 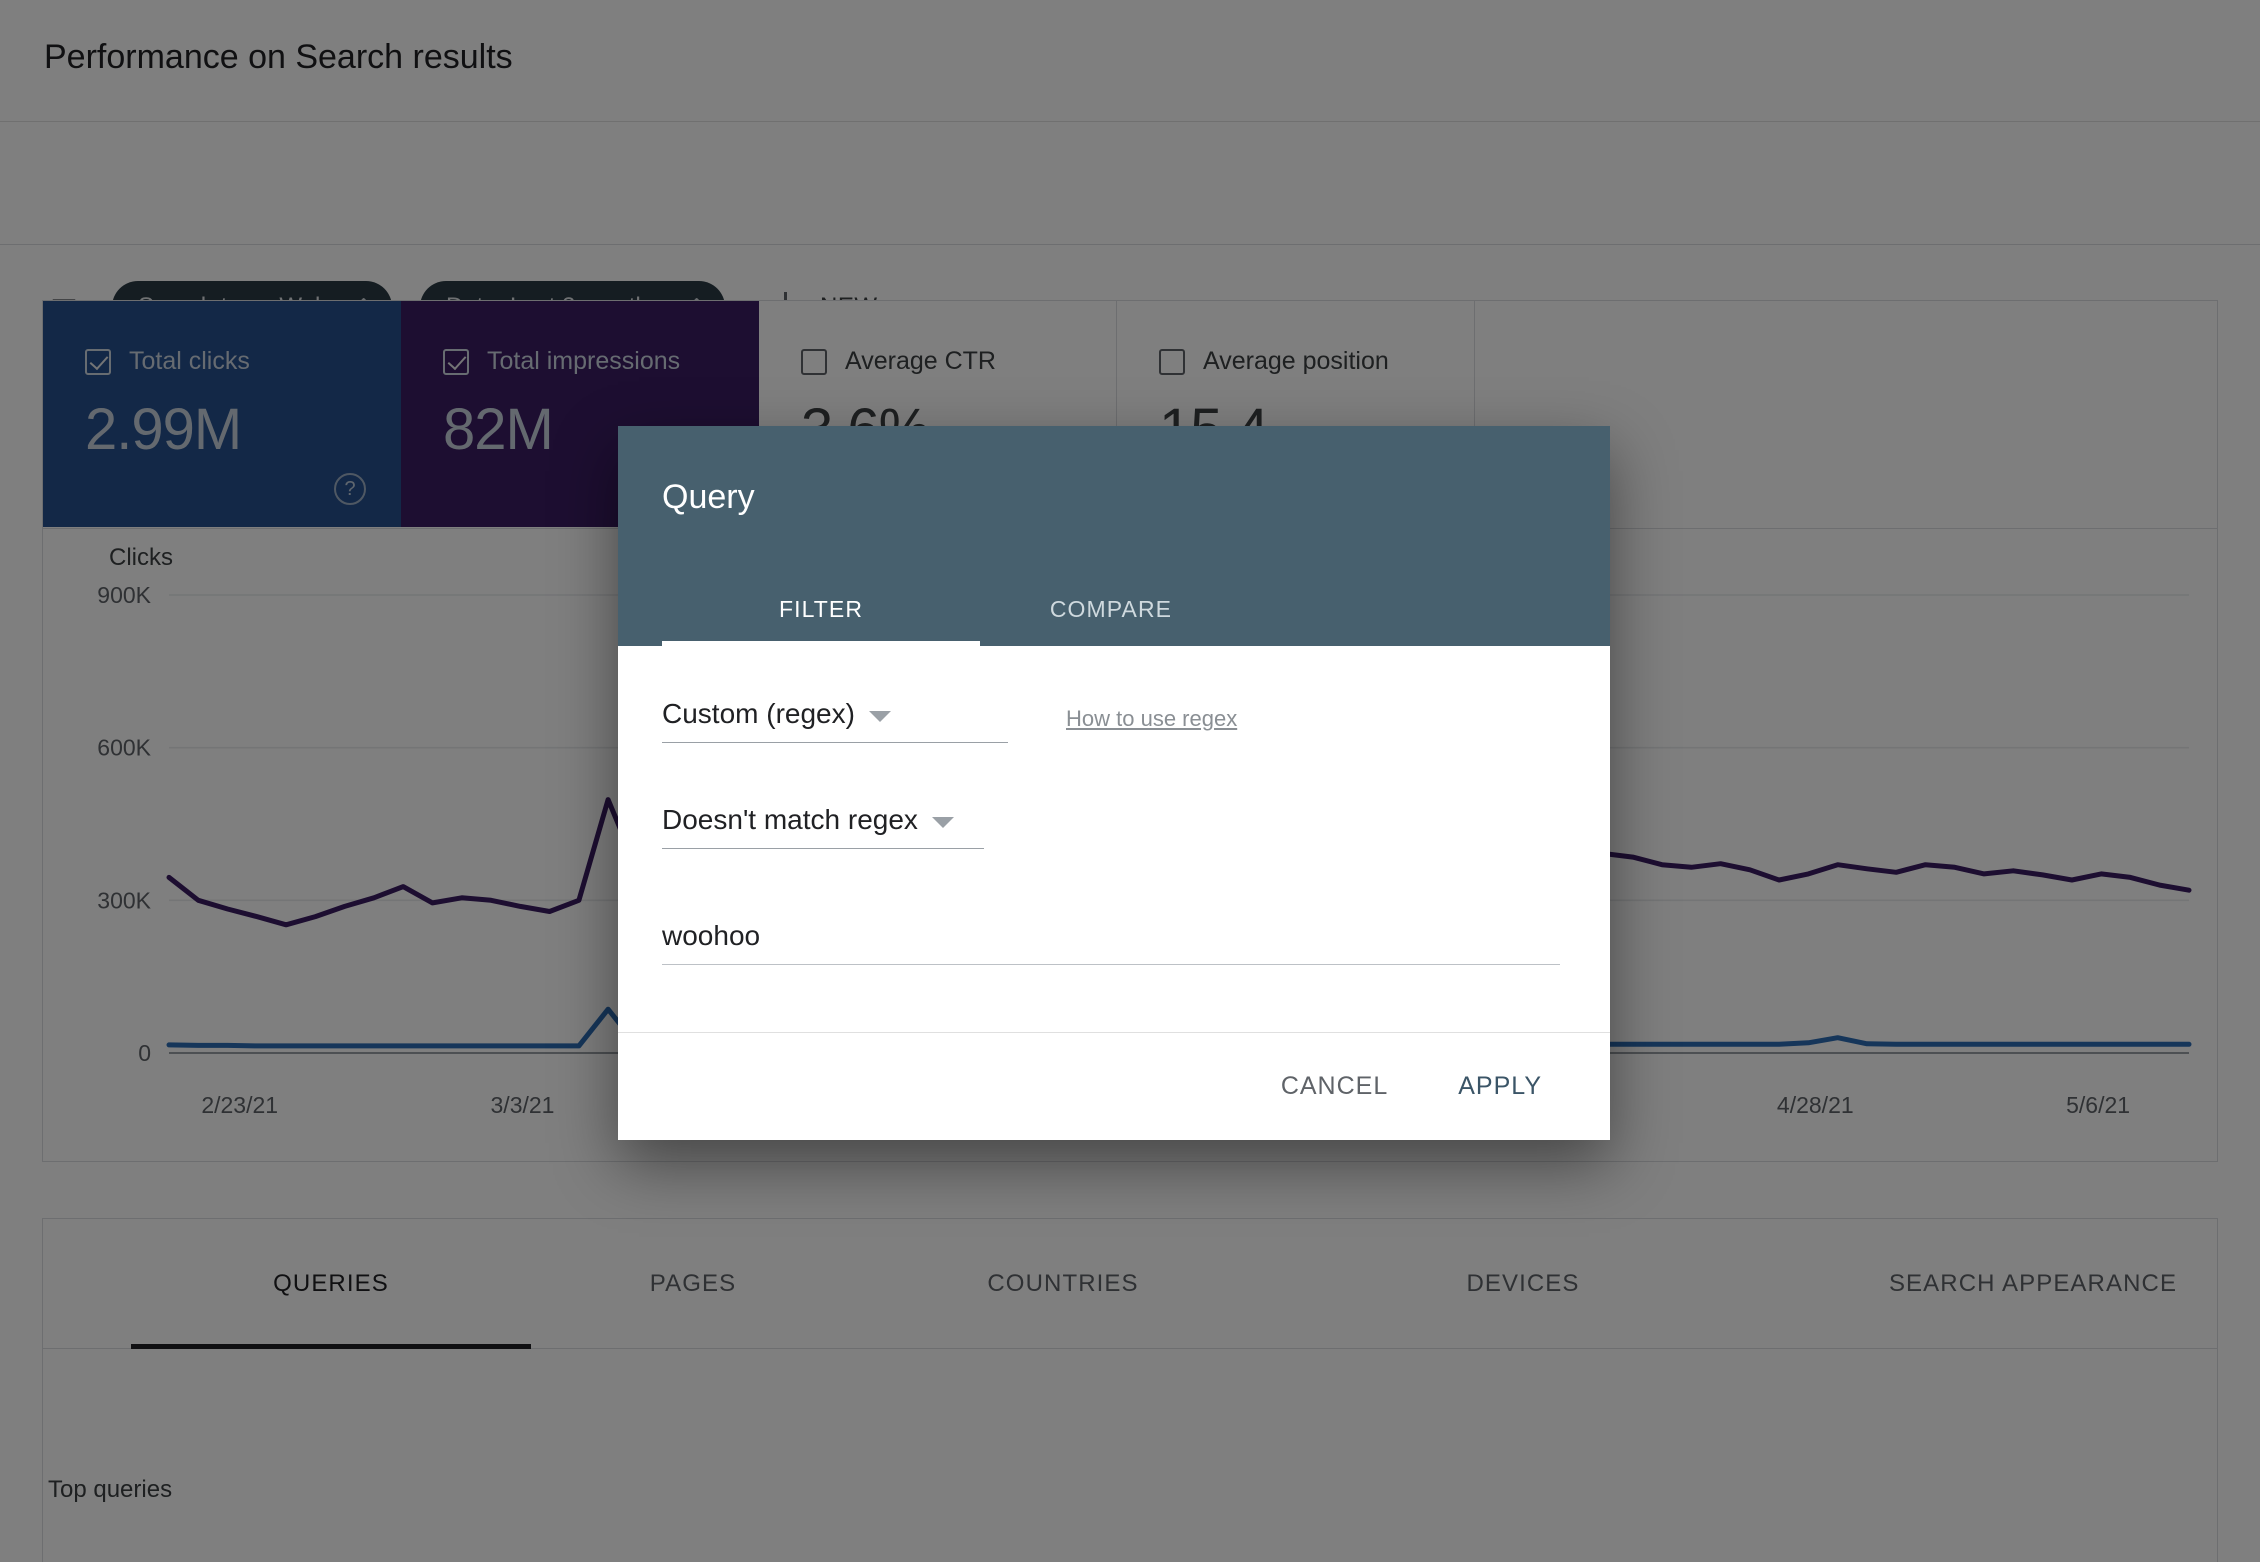 I want to click on tab-queries: QUERIES, so click(x=331, y=1284).